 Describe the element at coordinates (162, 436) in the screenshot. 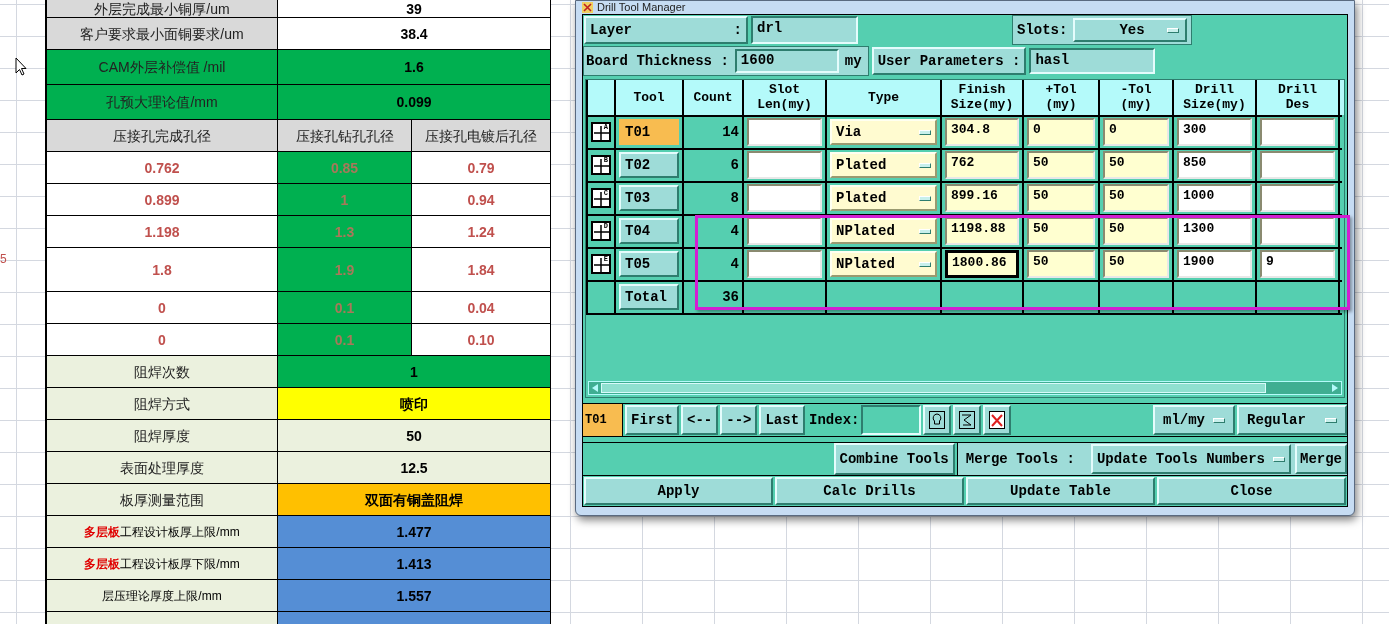

I see `table-cell: 阻焊厚度` at that location.